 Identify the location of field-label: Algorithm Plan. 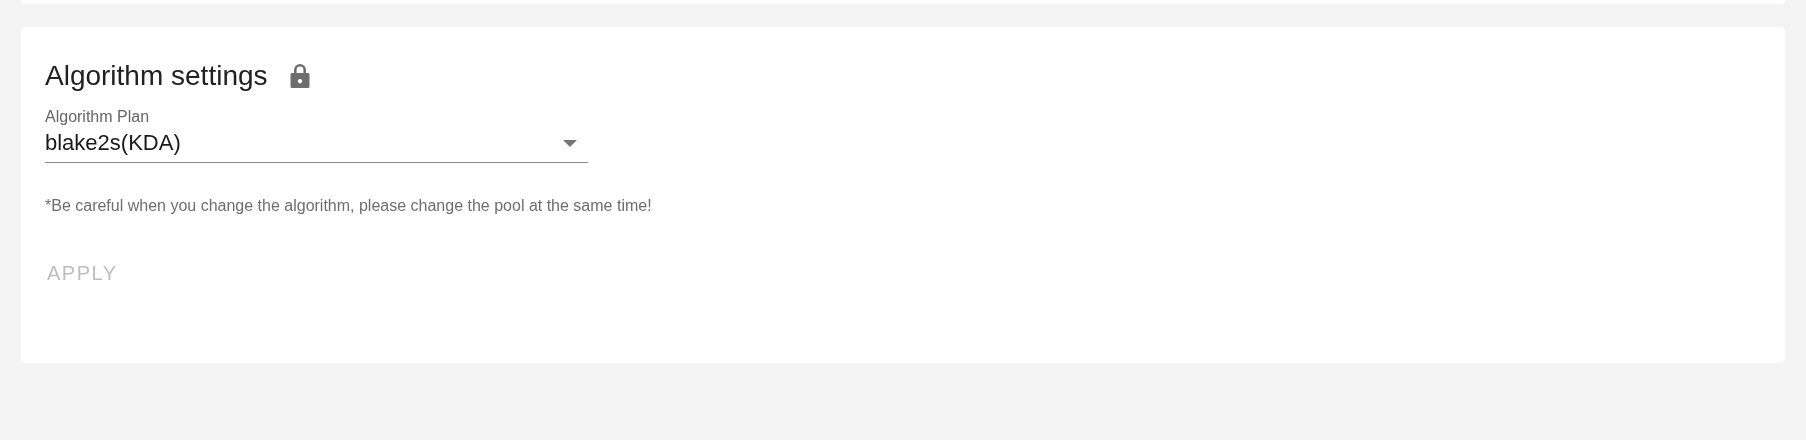
(98, 117).